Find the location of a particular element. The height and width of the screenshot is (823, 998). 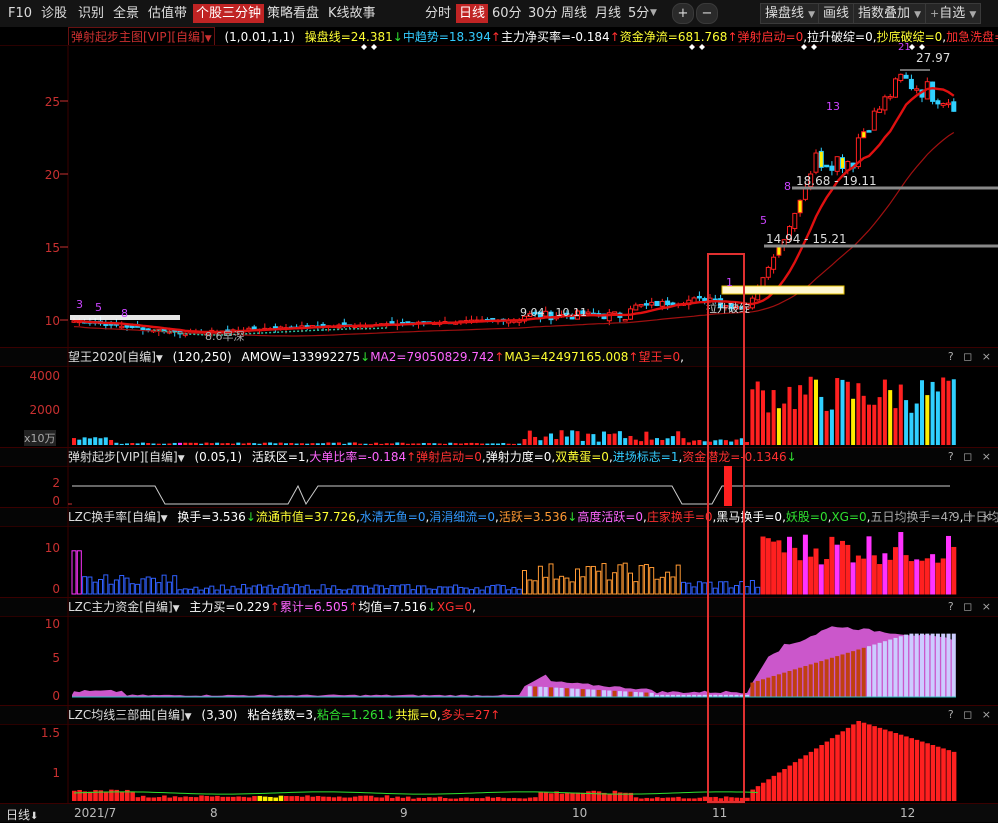

x-label: 8 is located at coordinates (214, 813).